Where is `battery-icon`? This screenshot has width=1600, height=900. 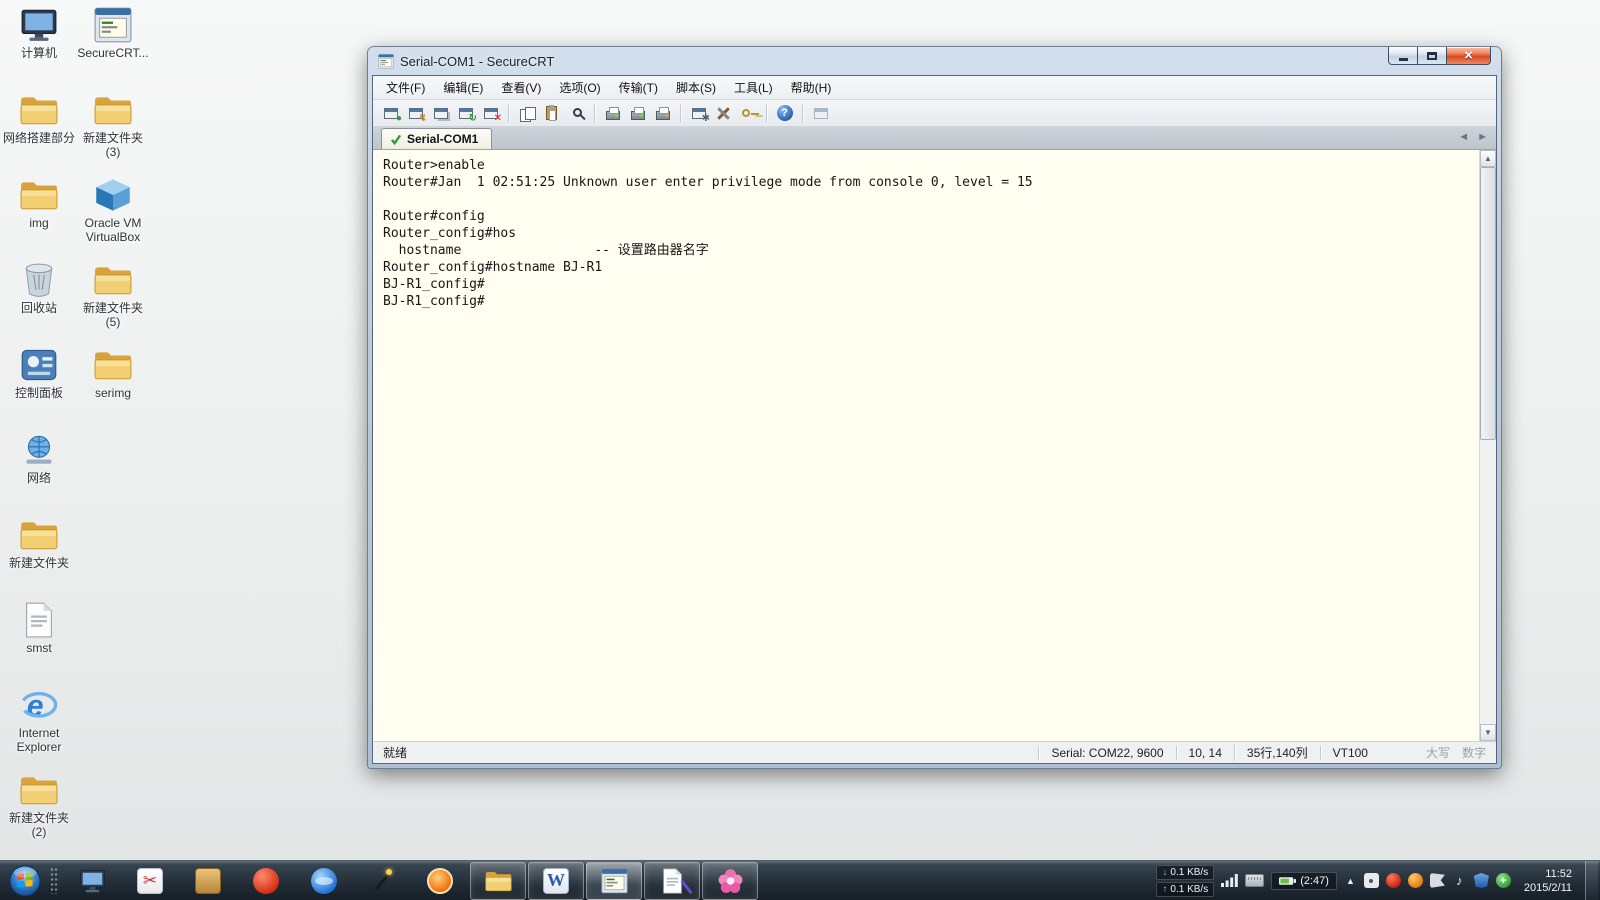 battery-icon is located at coordinates (1287, 881).